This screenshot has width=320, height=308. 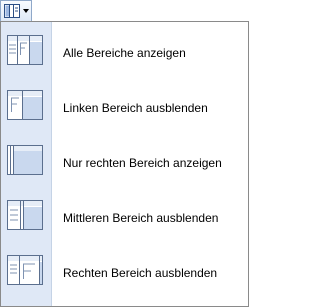 I want to click on all-panes-icon, so click(x=25, y=50).